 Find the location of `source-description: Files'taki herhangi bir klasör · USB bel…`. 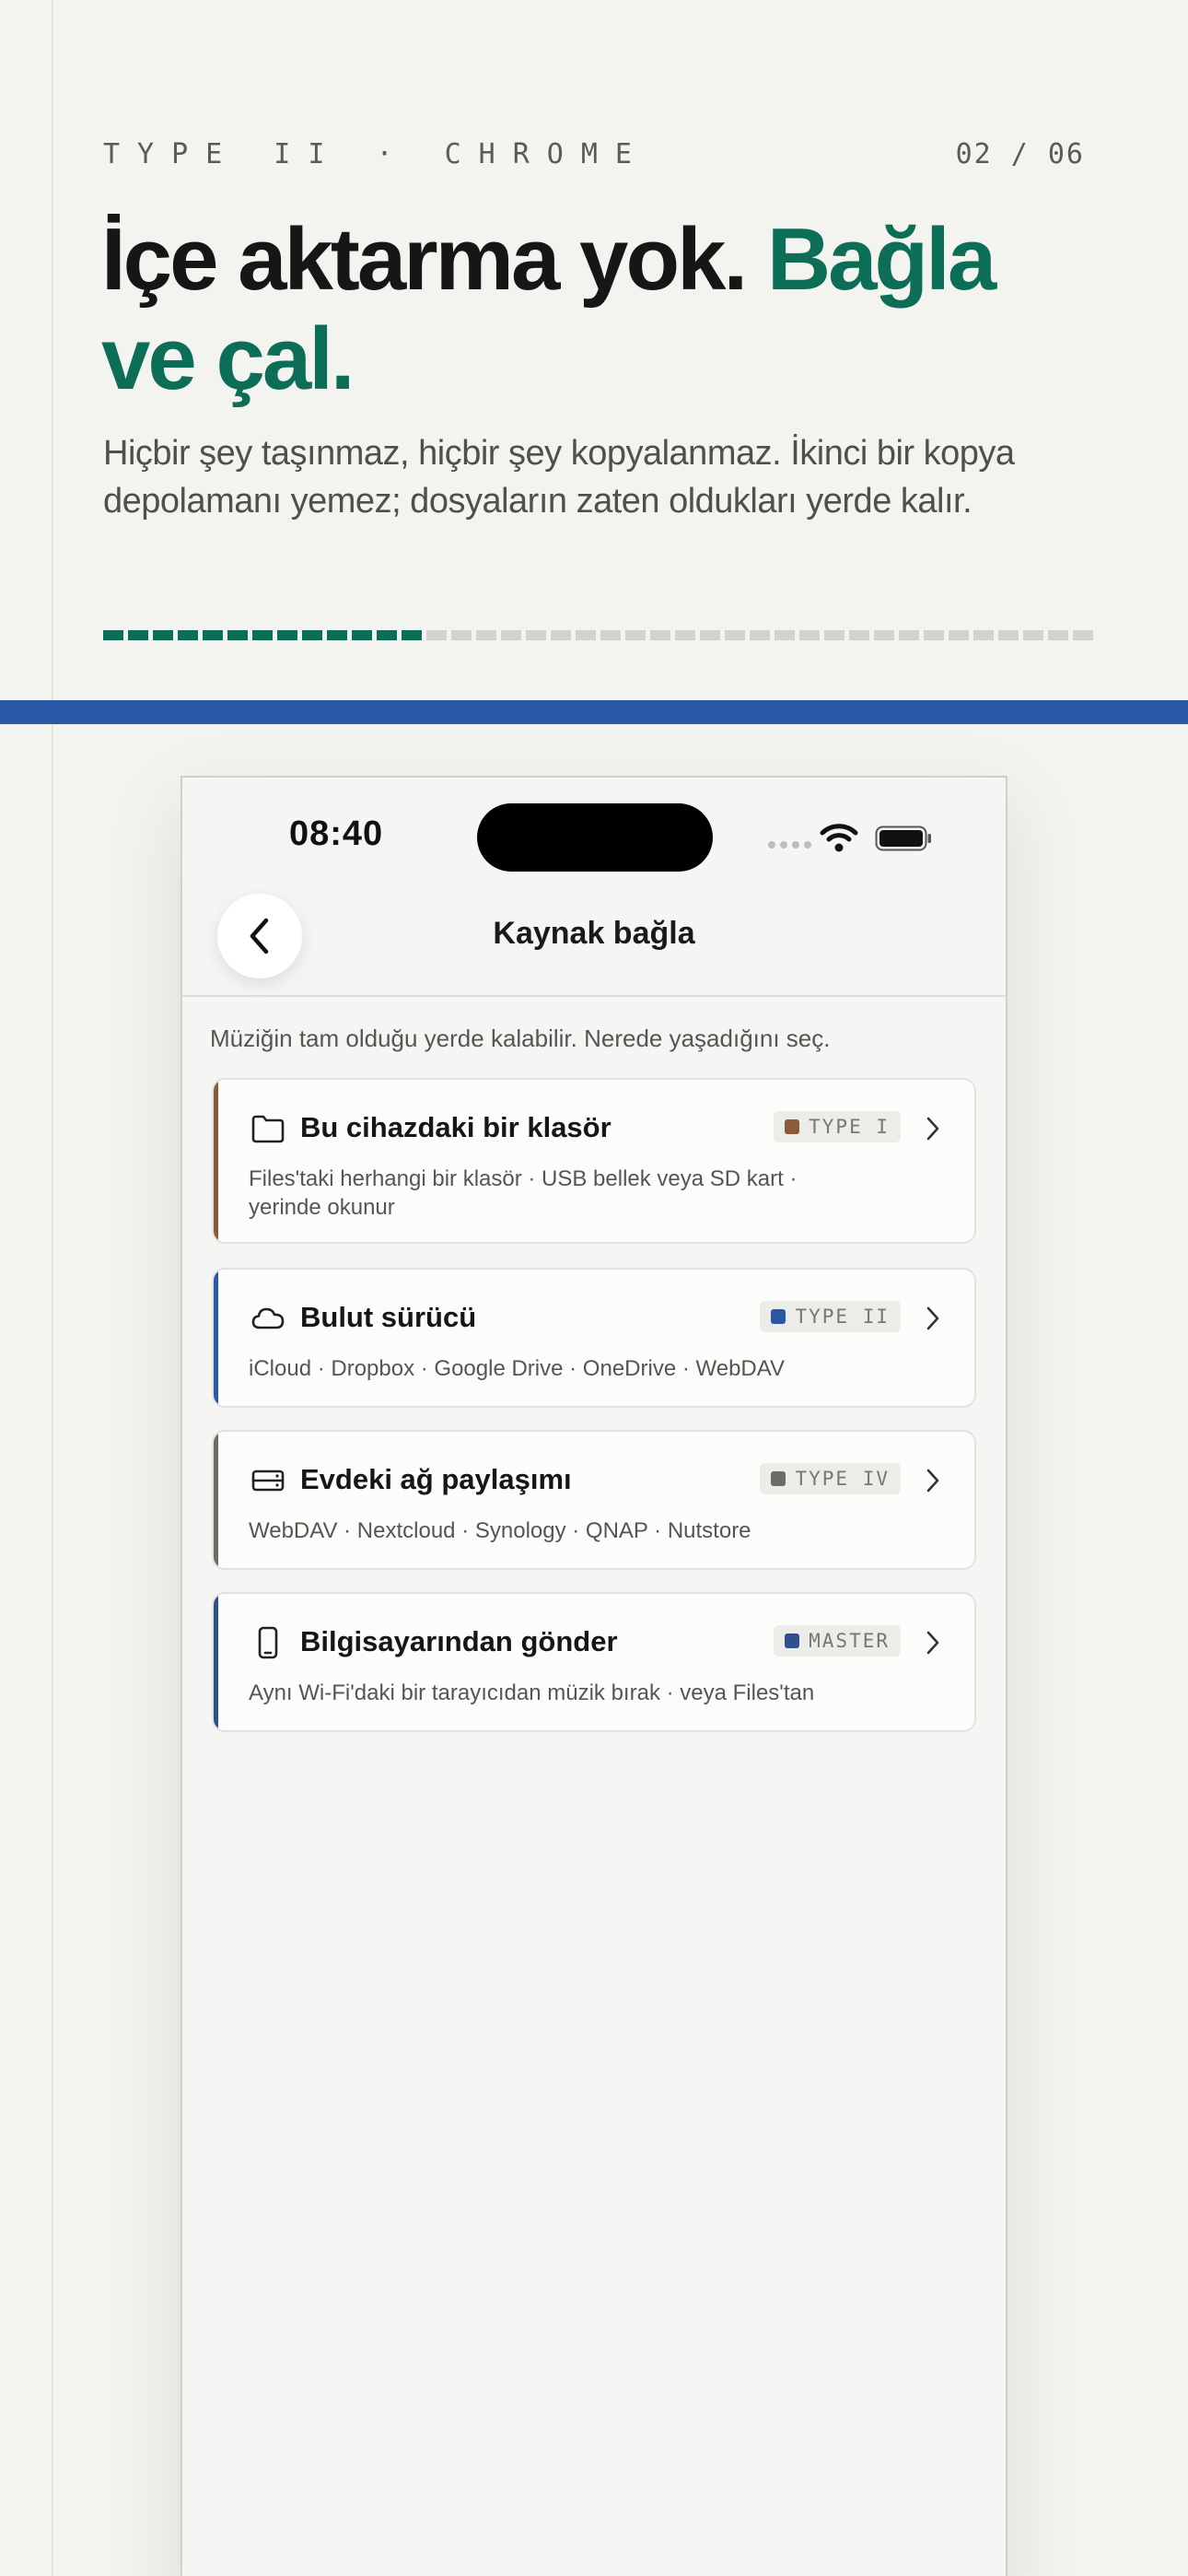

source-description: Files'taki herhangi bir klasör · USB bel… is located at coordinates (523, 1193).